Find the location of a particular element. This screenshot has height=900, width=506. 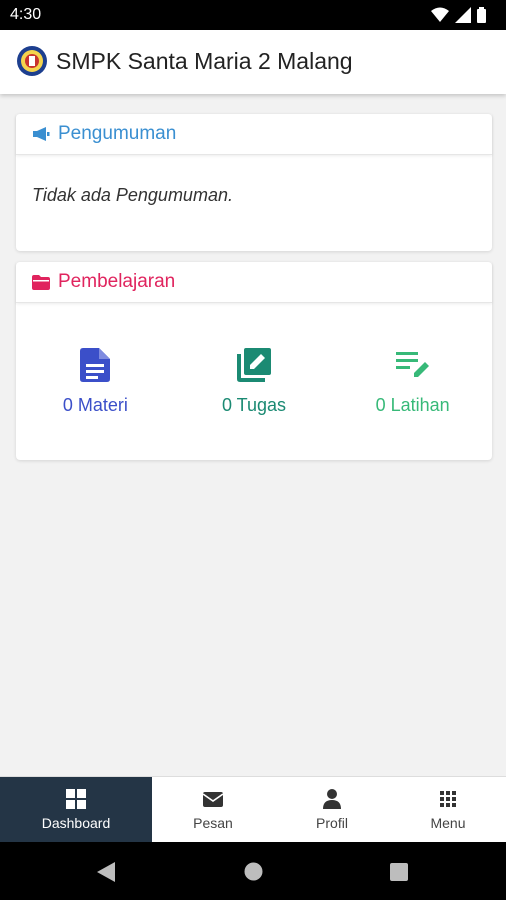

announcement-card: Pengumuman Tidak ada Pengumuman. is located at coordinates (254, 182).